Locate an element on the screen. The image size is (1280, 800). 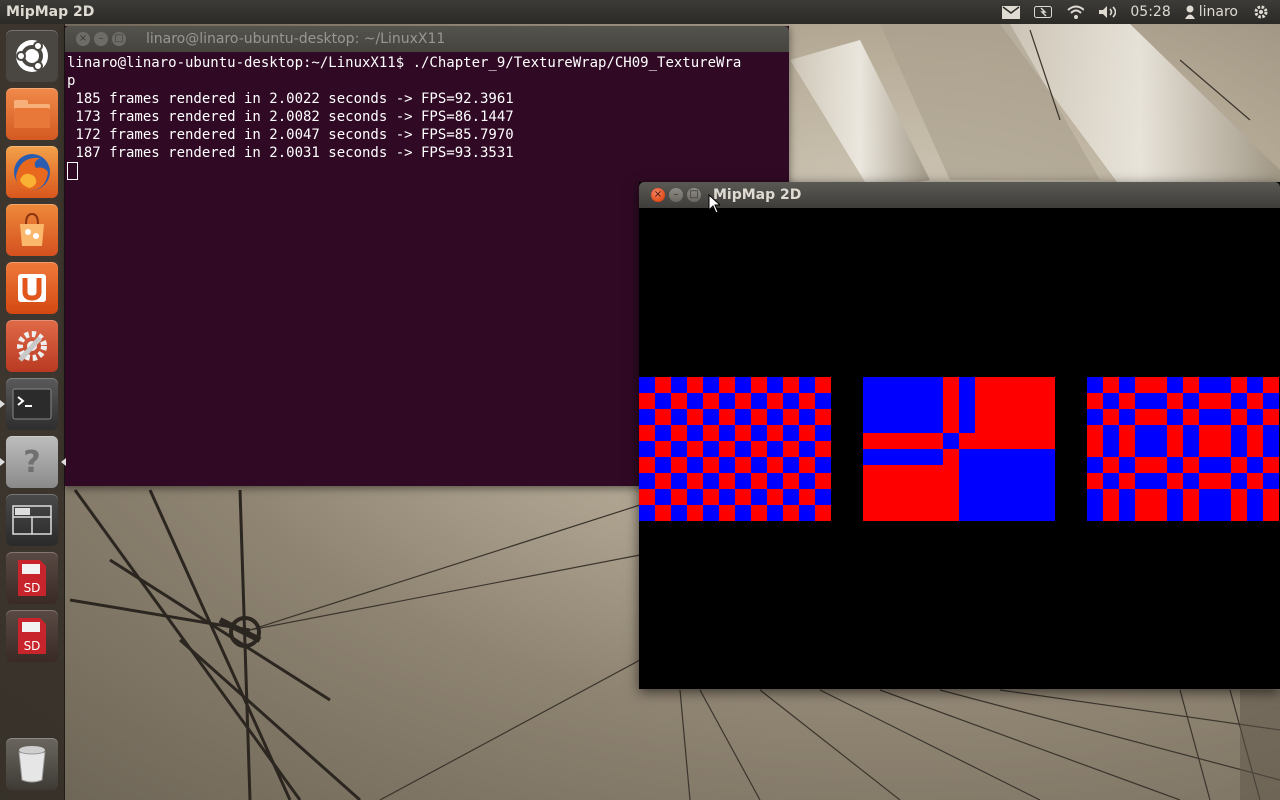
active-app-title: MipMap 2D is located at coordinates (50, 12).